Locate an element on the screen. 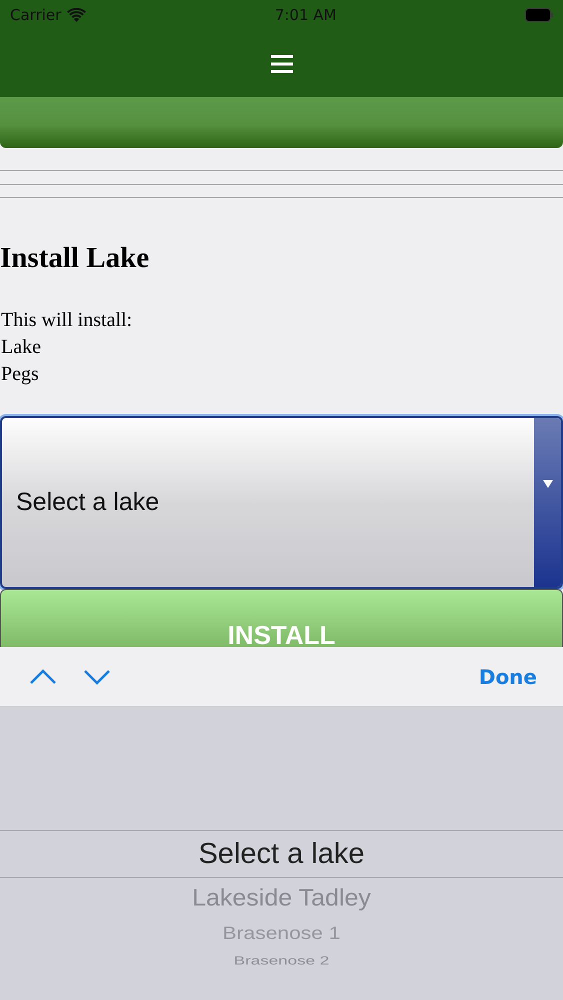 This screenshot has width=563, height=1000. install-item: Pegs is located at coordinates (20, 374).